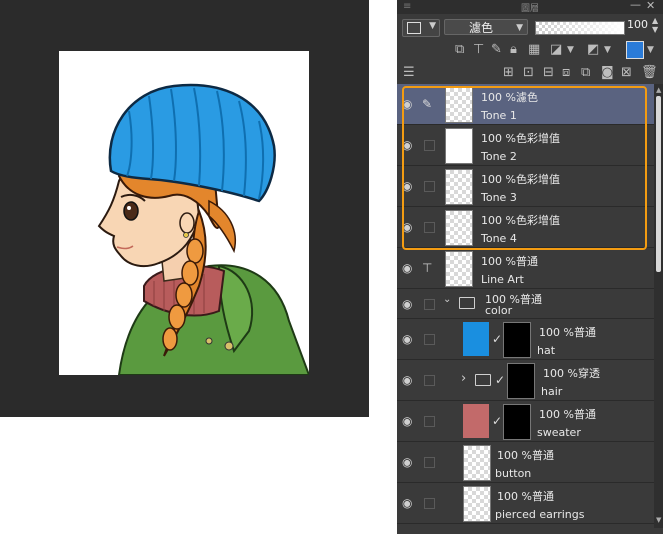 This screenshot has height=534, width=666. Describe the element at coordinates (559, 432) in the screenshot. I see `layer-name: sweater` at that location.